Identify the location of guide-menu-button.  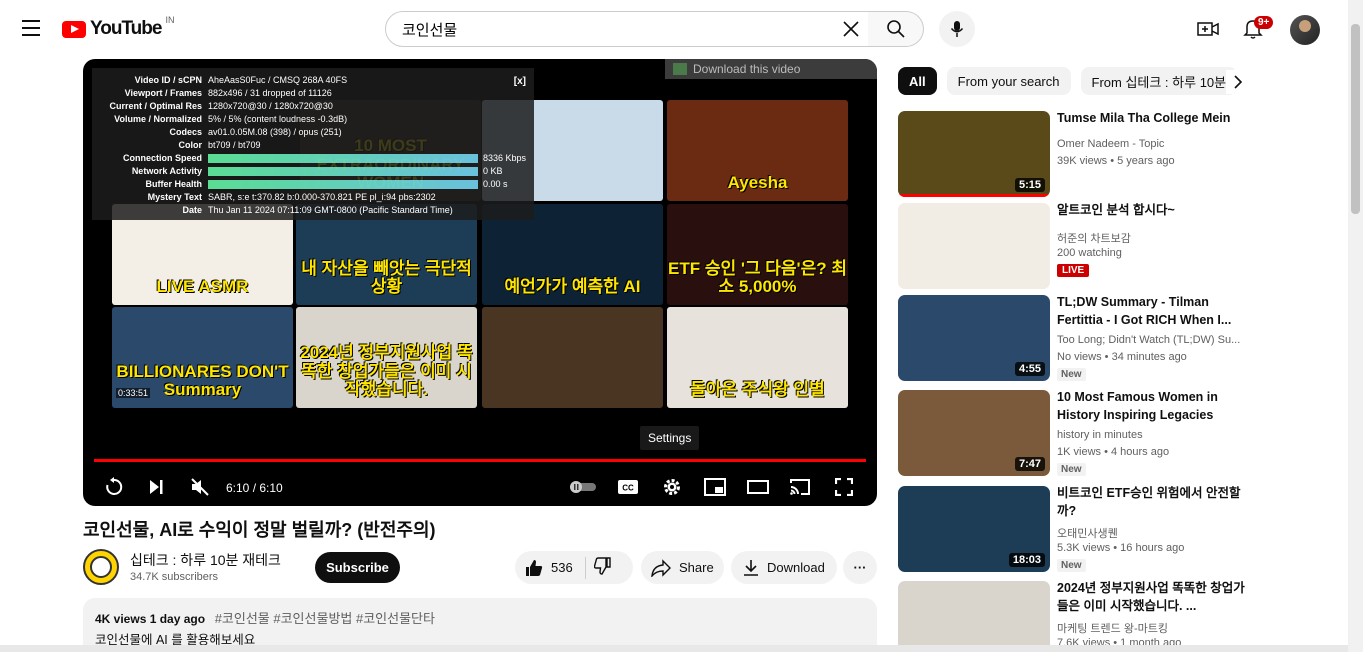
(31, 28).